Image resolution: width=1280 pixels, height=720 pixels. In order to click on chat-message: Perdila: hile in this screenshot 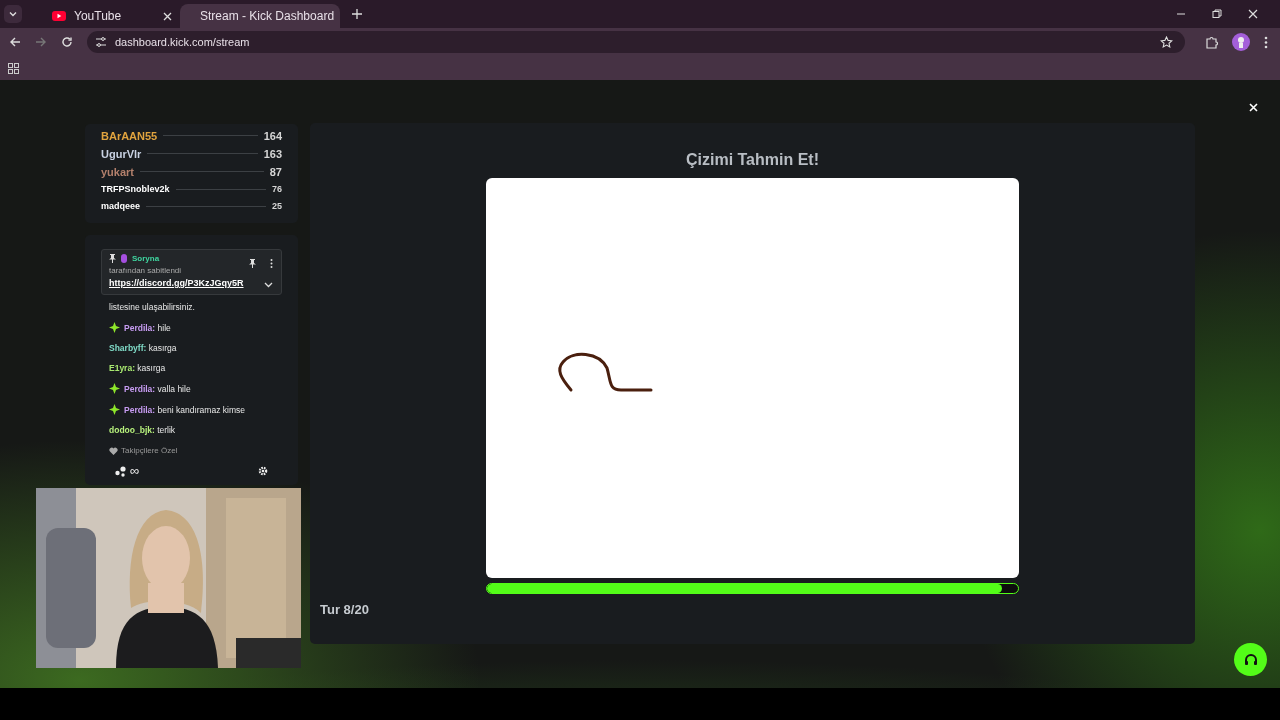, I will do `click(147, 327)`.